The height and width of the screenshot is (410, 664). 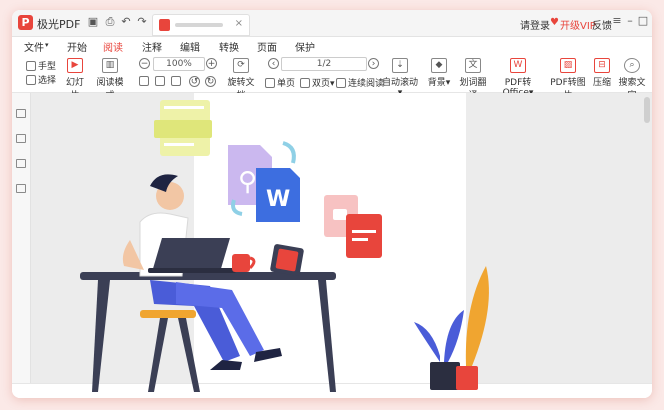 What do you see at coordinates (142, 22) in the screenshot?
I see `redo-icon: ↷` at bounding box center [142, 22].